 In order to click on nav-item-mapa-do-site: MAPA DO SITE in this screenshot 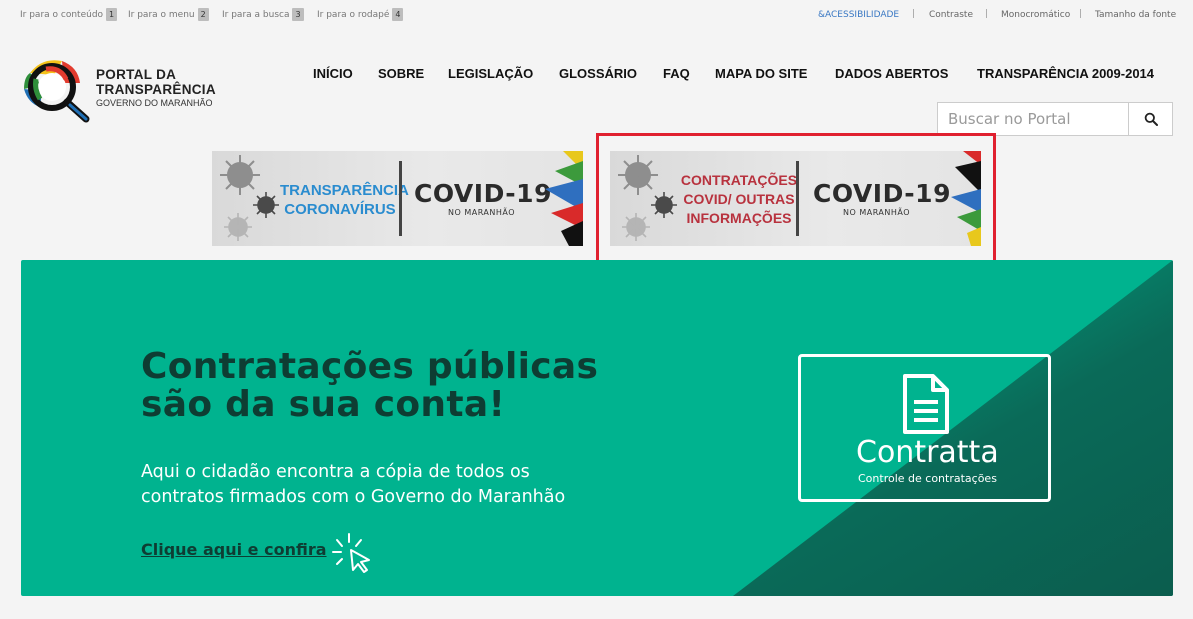, I will do `click(761, 73)`.